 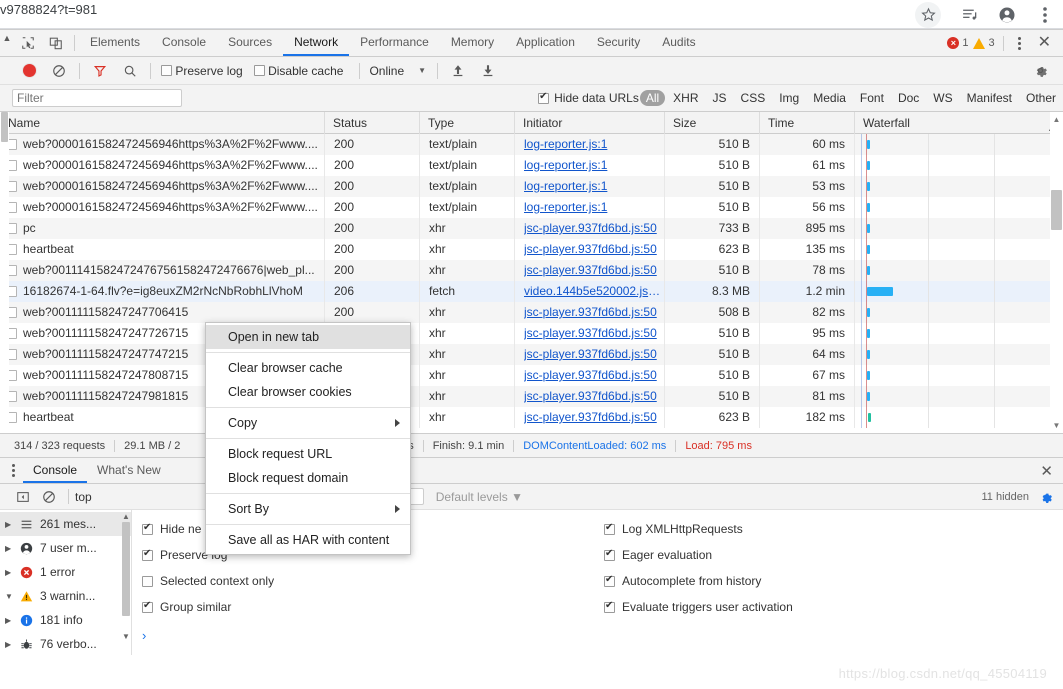 I want to click on close-devtools-icon: ✕, so click(x=1044, y=43).